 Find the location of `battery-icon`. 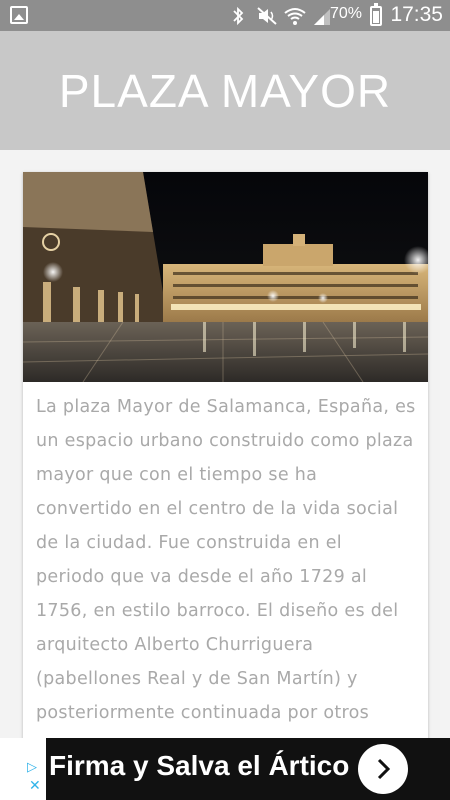

battery-icon is located at coordinates (376, 14).